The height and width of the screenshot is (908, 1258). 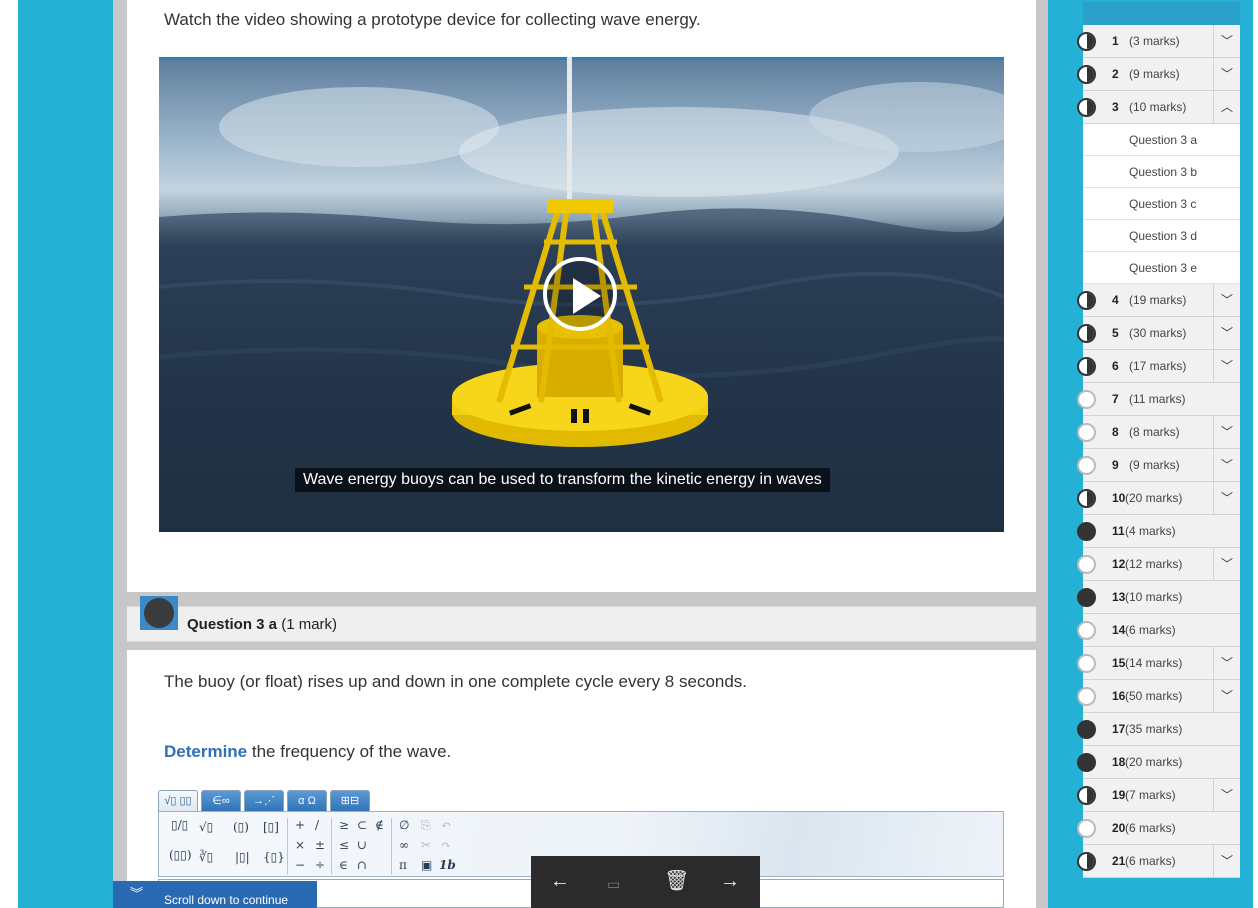 I want to click on nav-question-7: 7 (11 marks), so click(x=1158, y=399).